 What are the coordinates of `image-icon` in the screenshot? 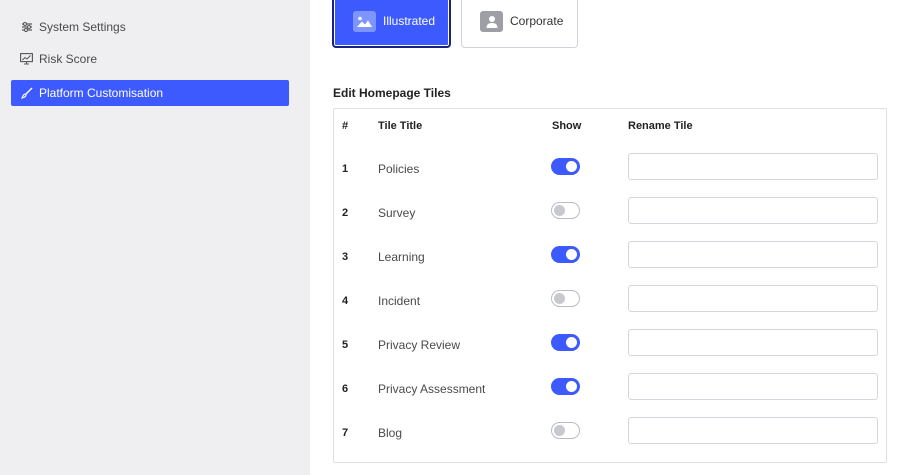 It's located at (364, 21).